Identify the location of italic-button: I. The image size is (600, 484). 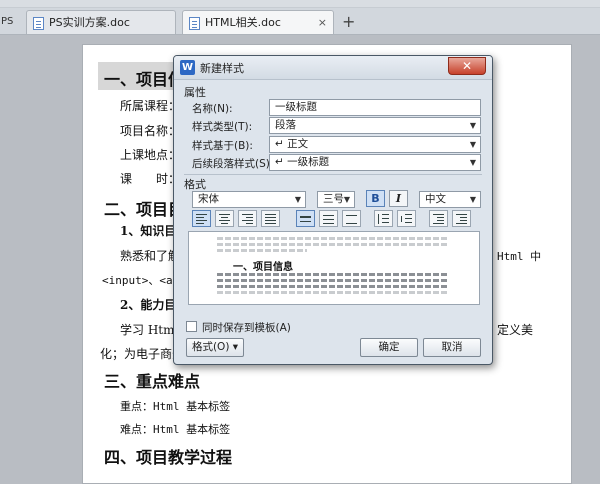
(398, 198).